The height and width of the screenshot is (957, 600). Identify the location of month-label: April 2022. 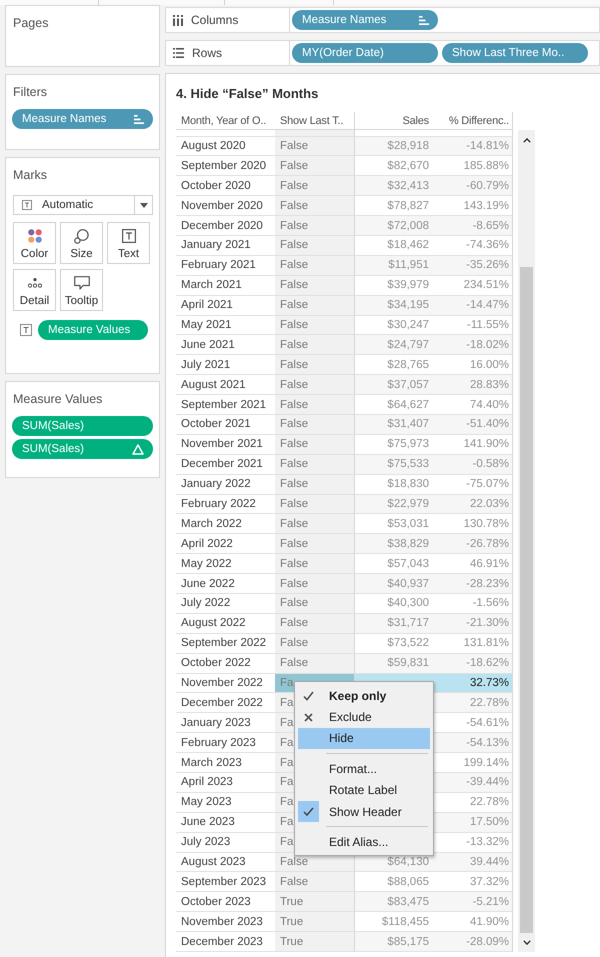
(207, 544).